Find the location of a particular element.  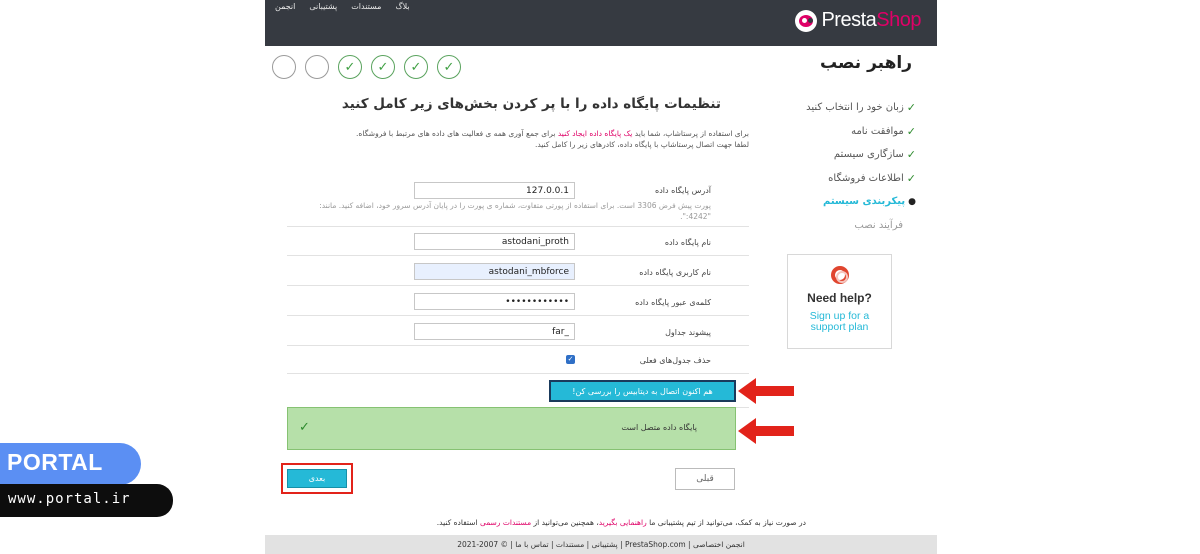

table-prefix-input is located at coordinates (494, 331).